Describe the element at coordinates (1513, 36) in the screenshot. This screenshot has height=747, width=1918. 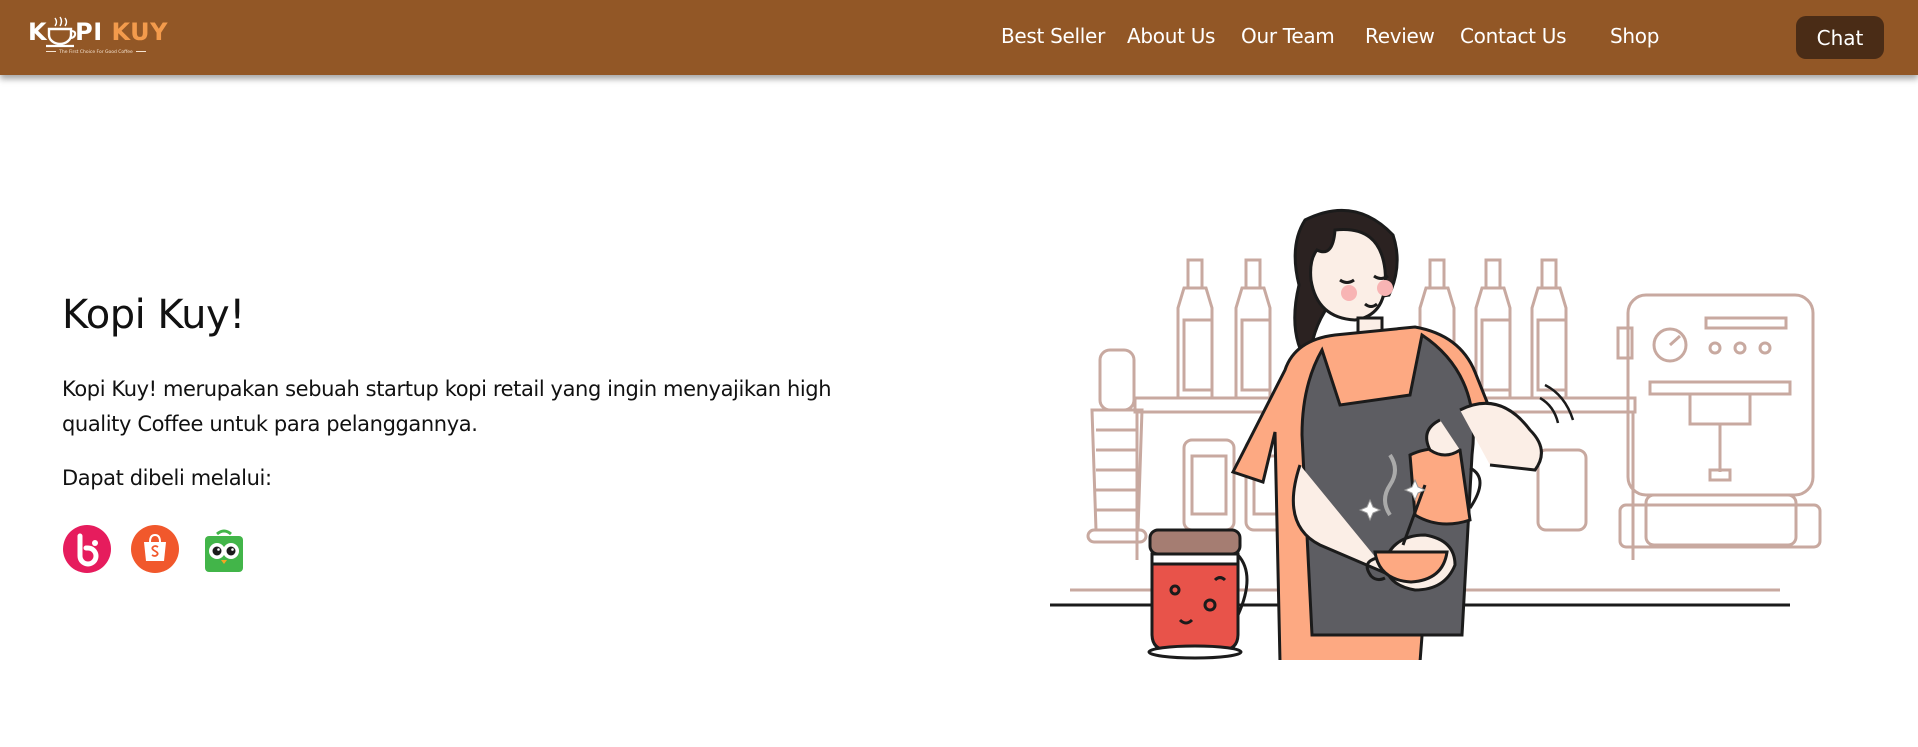
I see `nav-contact-us: Contact Us` at that location.